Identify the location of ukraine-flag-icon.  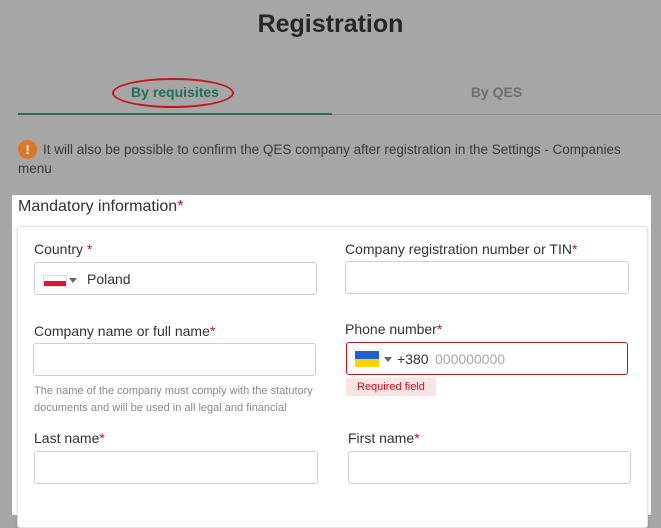
(367, 359).